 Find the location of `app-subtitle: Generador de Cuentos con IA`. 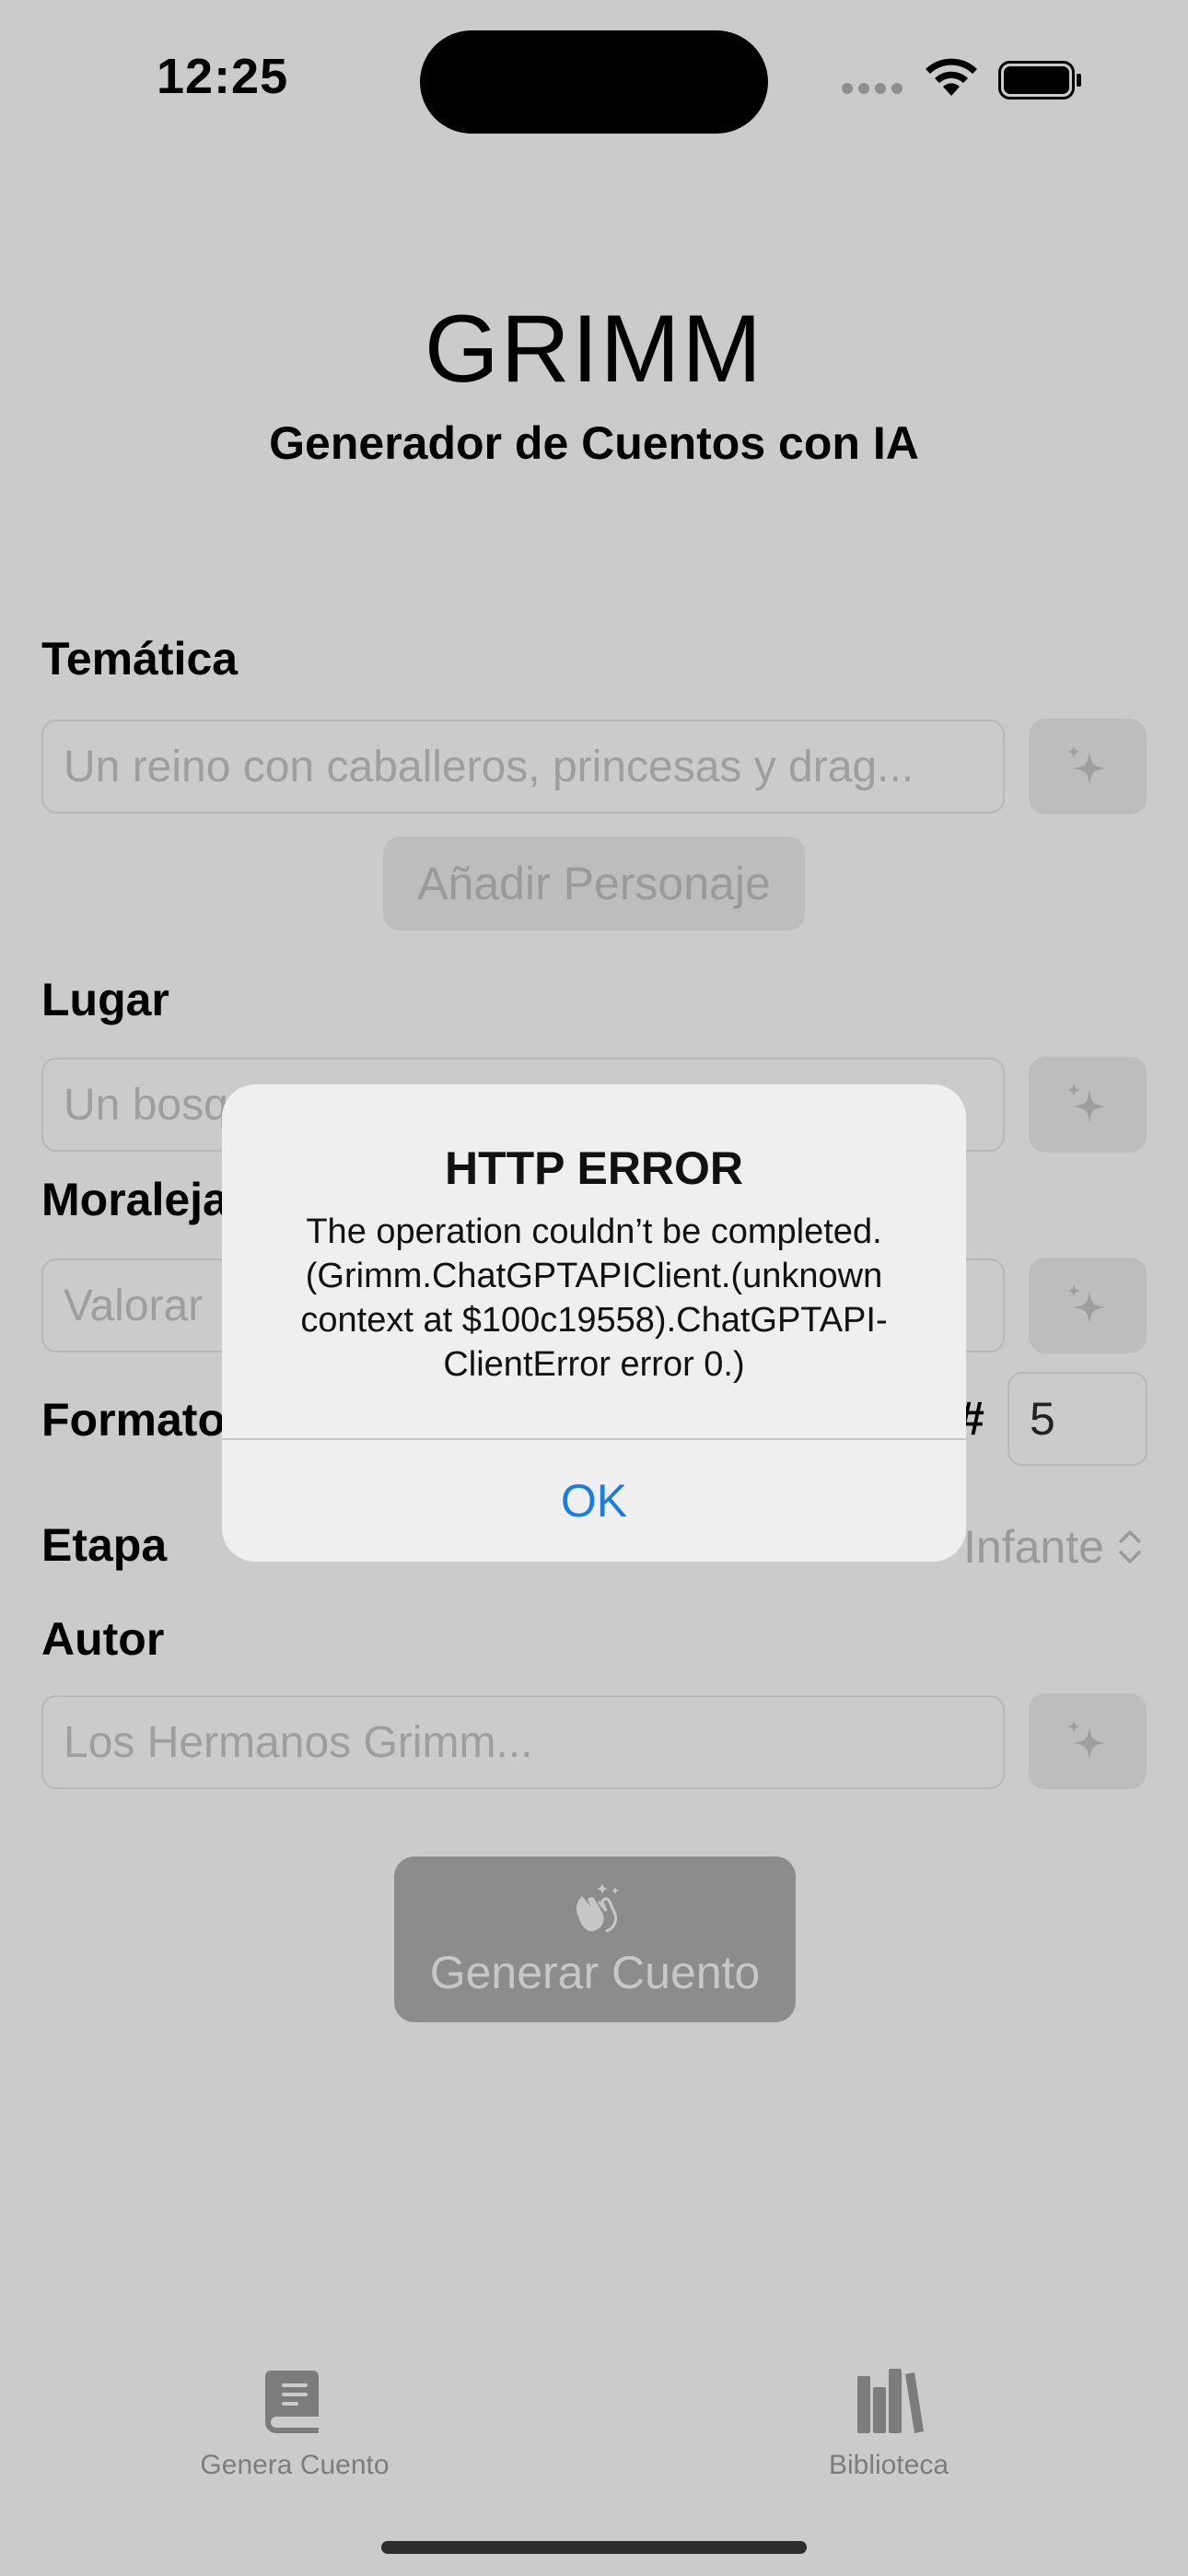

app-subtitle: Generador de Cuentos con IA is located at coordinates (594, 443).